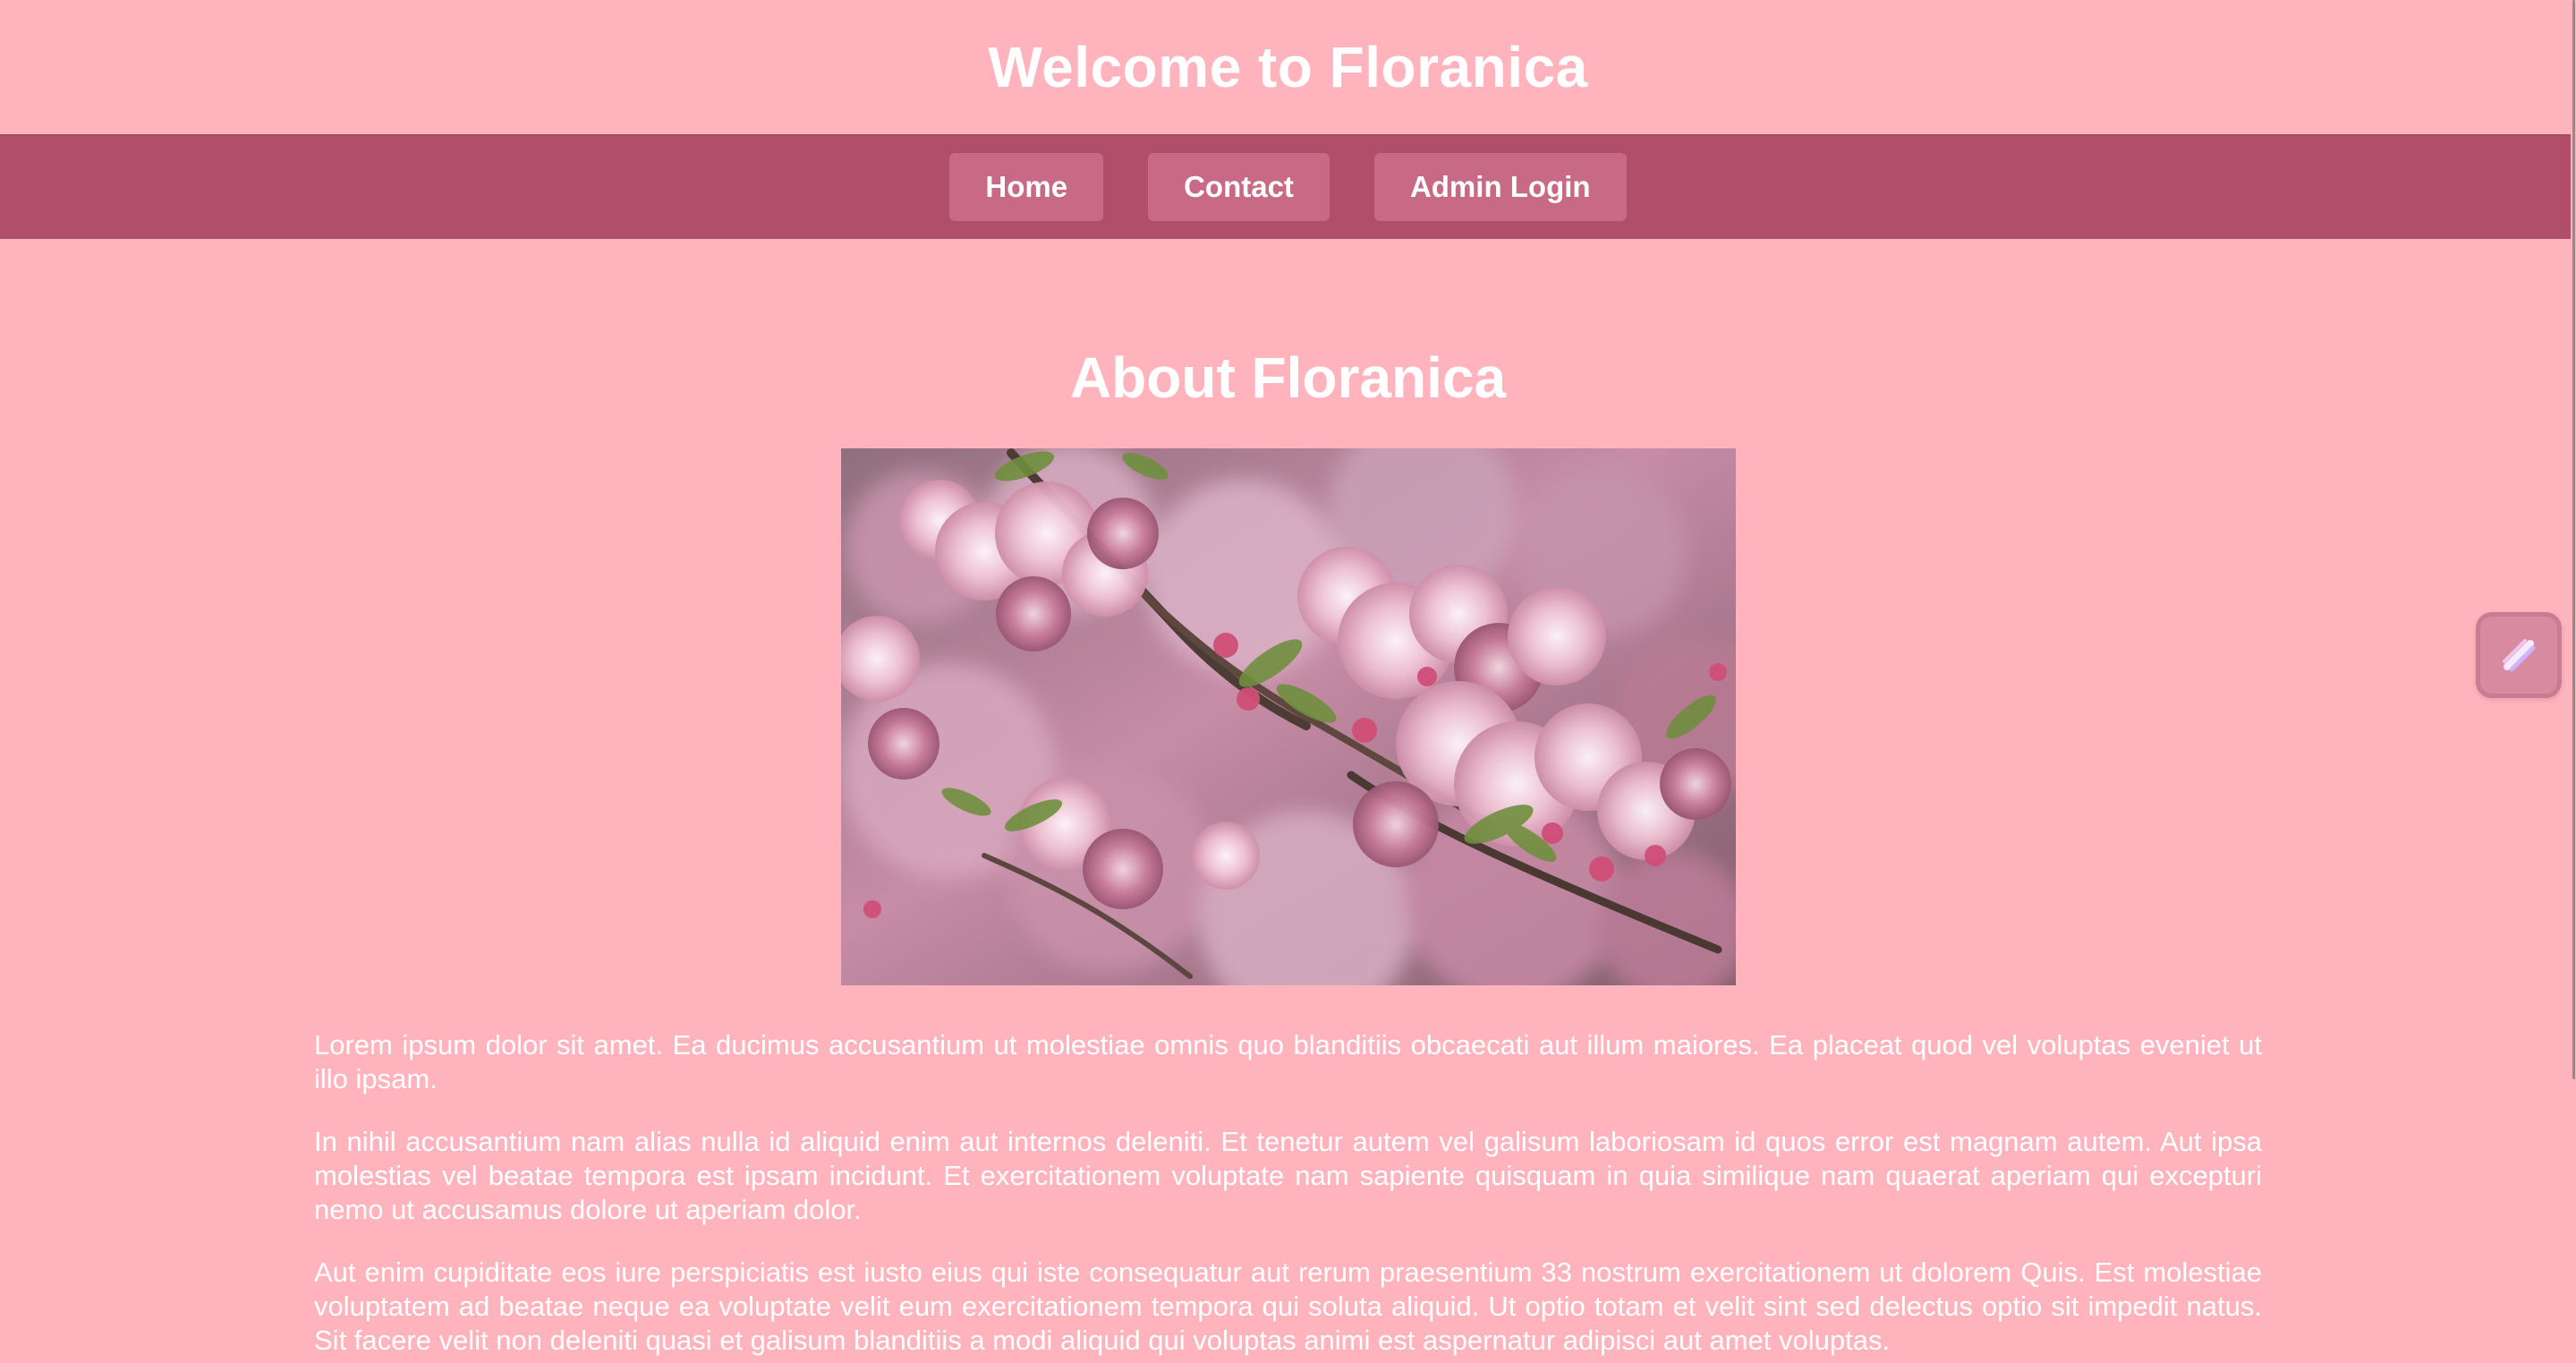 This screenshot has width=2576, height=1363. I want to click on nav-bar: Home Contact Admin Login, so click(1288, 186).